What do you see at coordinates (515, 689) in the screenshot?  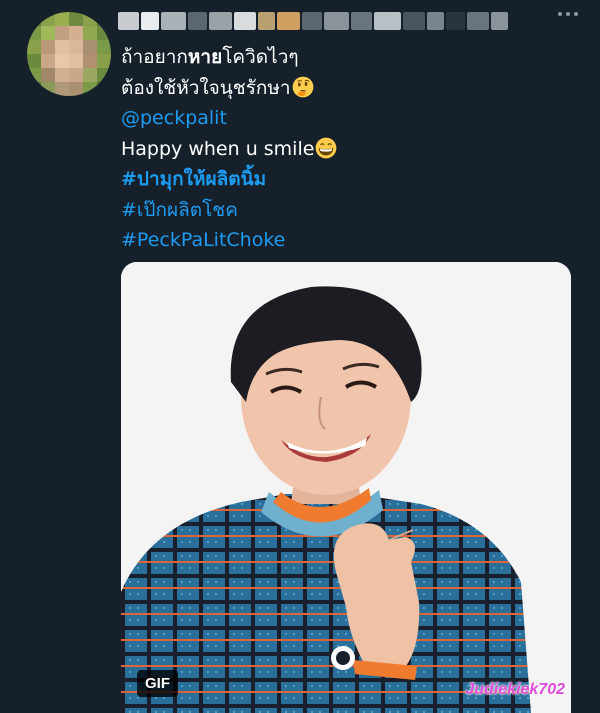 I see `watermark: Judiekiek702` at bounding box center [515, 689].